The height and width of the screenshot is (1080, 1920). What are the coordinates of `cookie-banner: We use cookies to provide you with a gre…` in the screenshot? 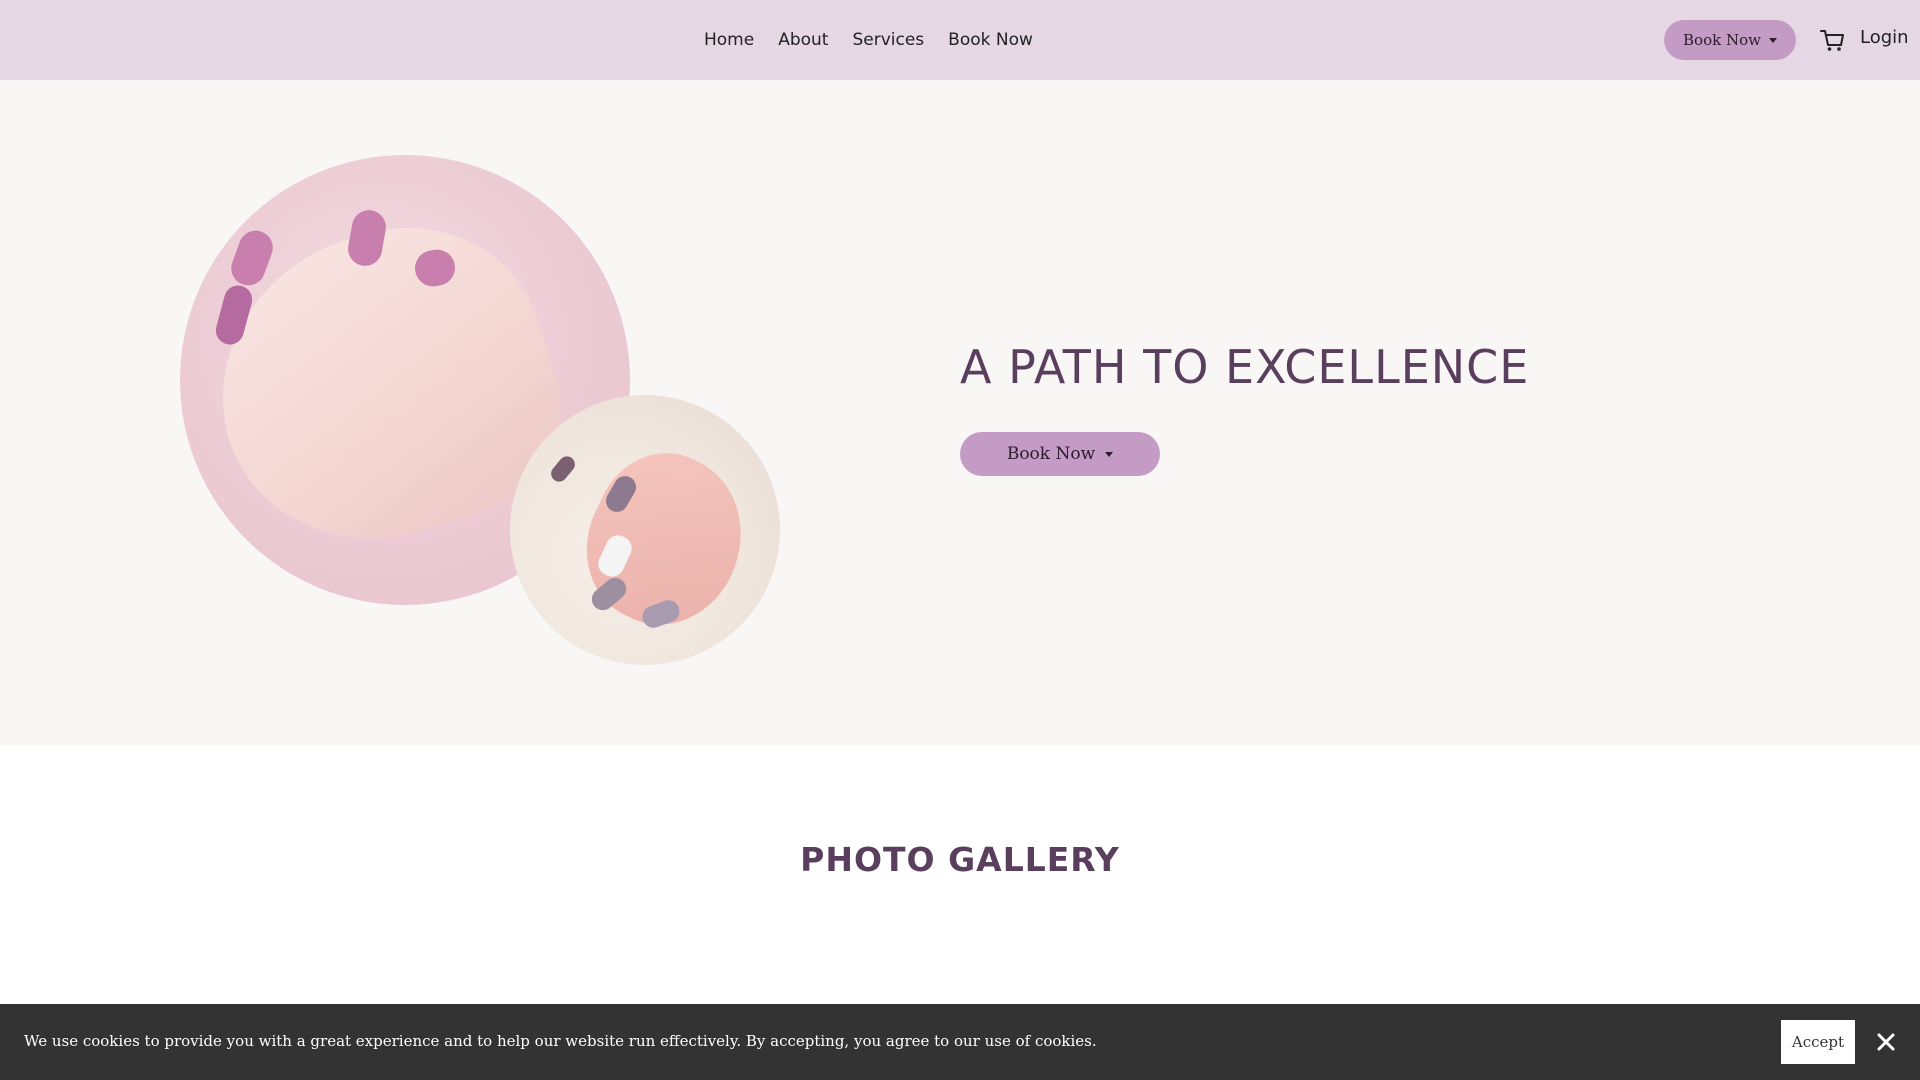 It's located at (960, 1042).